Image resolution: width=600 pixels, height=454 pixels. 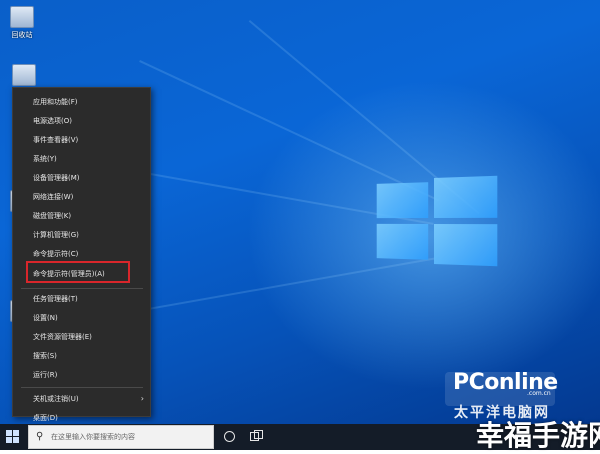 I want to click on chevron-right-icon: ›, so click(x=142, y=398).